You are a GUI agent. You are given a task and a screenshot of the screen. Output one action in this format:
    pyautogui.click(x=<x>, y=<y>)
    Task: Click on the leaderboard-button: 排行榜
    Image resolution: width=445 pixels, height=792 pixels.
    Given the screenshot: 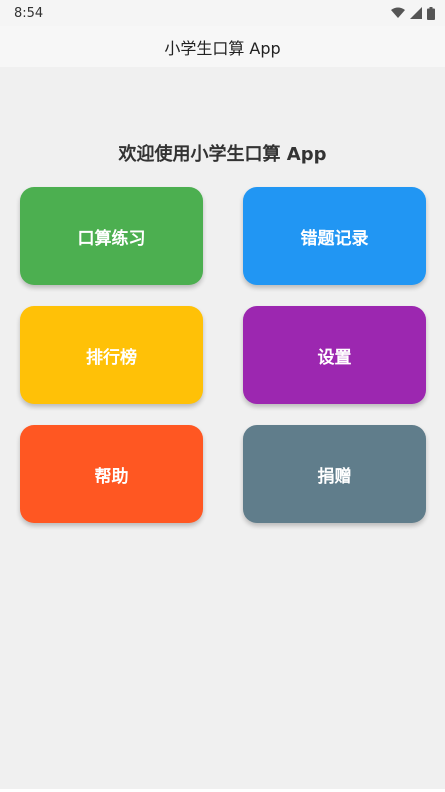 What is the action you would take?
    pyautogui.click(x=111, y=355)
    